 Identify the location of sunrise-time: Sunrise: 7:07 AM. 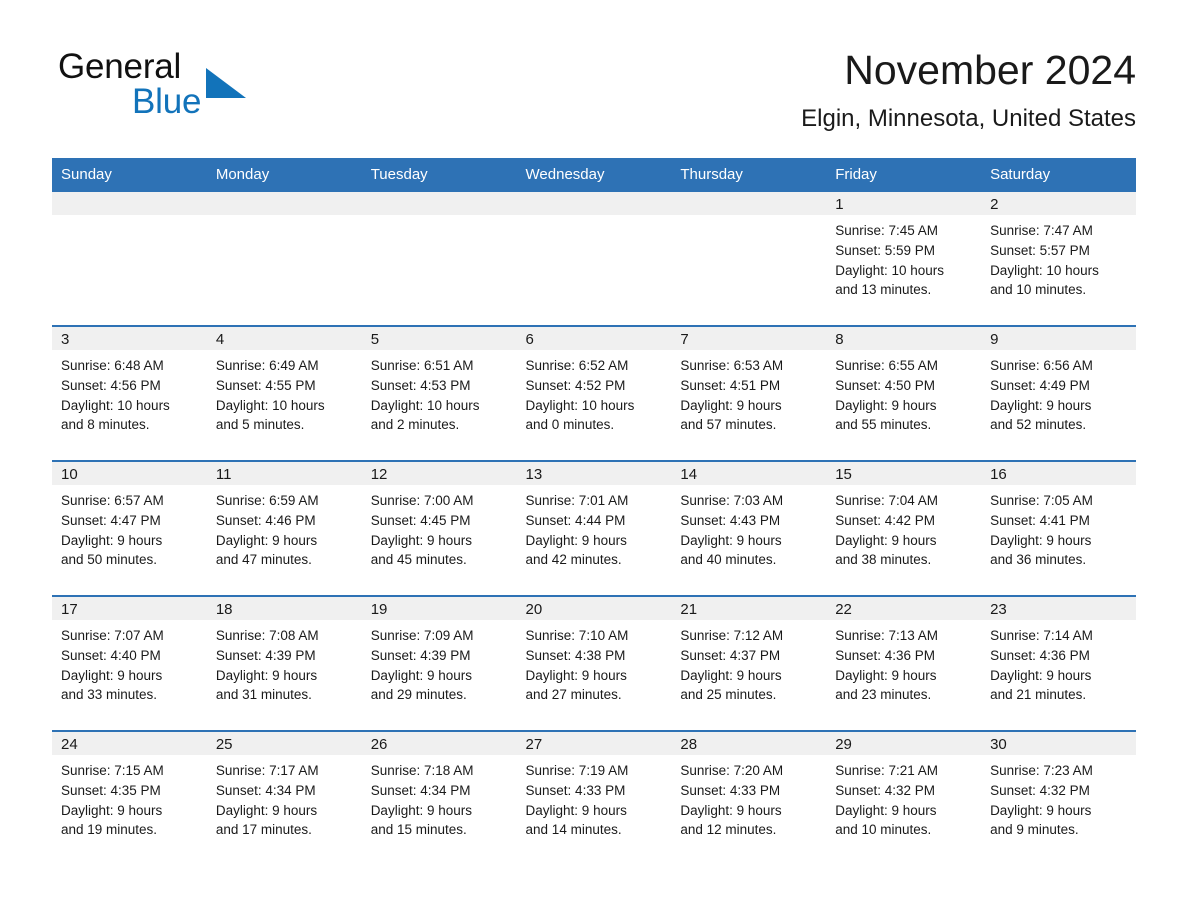
(112, 635).